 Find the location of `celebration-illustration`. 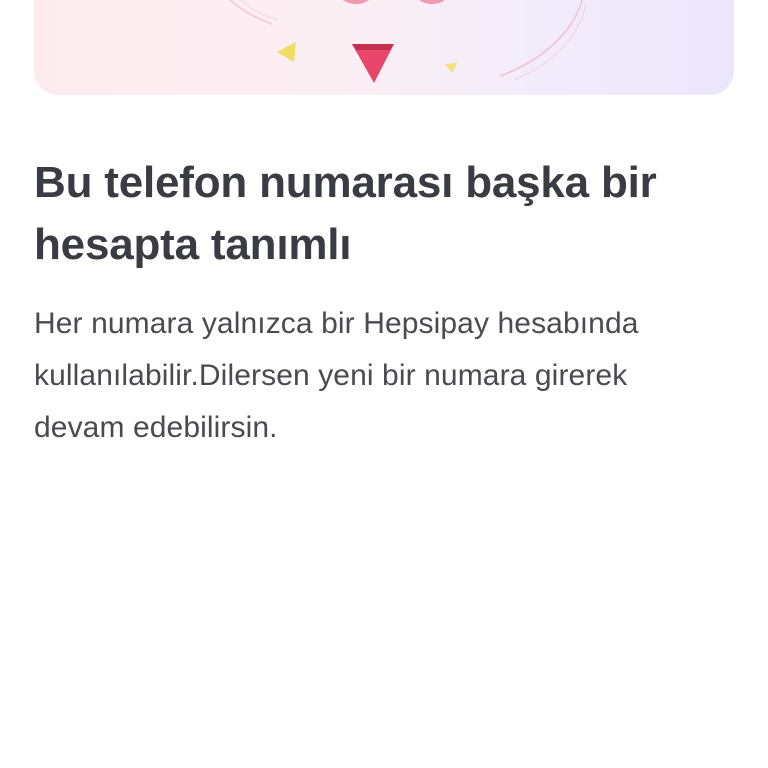

celebration-illustration is located at coordinates (408, 41).